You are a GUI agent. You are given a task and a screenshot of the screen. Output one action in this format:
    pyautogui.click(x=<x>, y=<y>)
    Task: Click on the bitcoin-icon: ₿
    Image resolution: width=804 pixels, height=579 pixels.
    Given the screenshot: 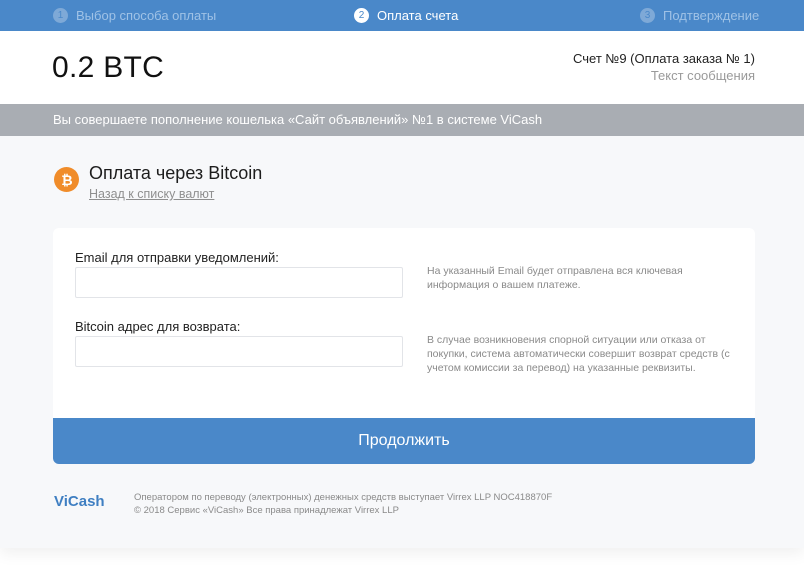 What is the action you would take?
    pyautogui.click(x=66, y=179)
    